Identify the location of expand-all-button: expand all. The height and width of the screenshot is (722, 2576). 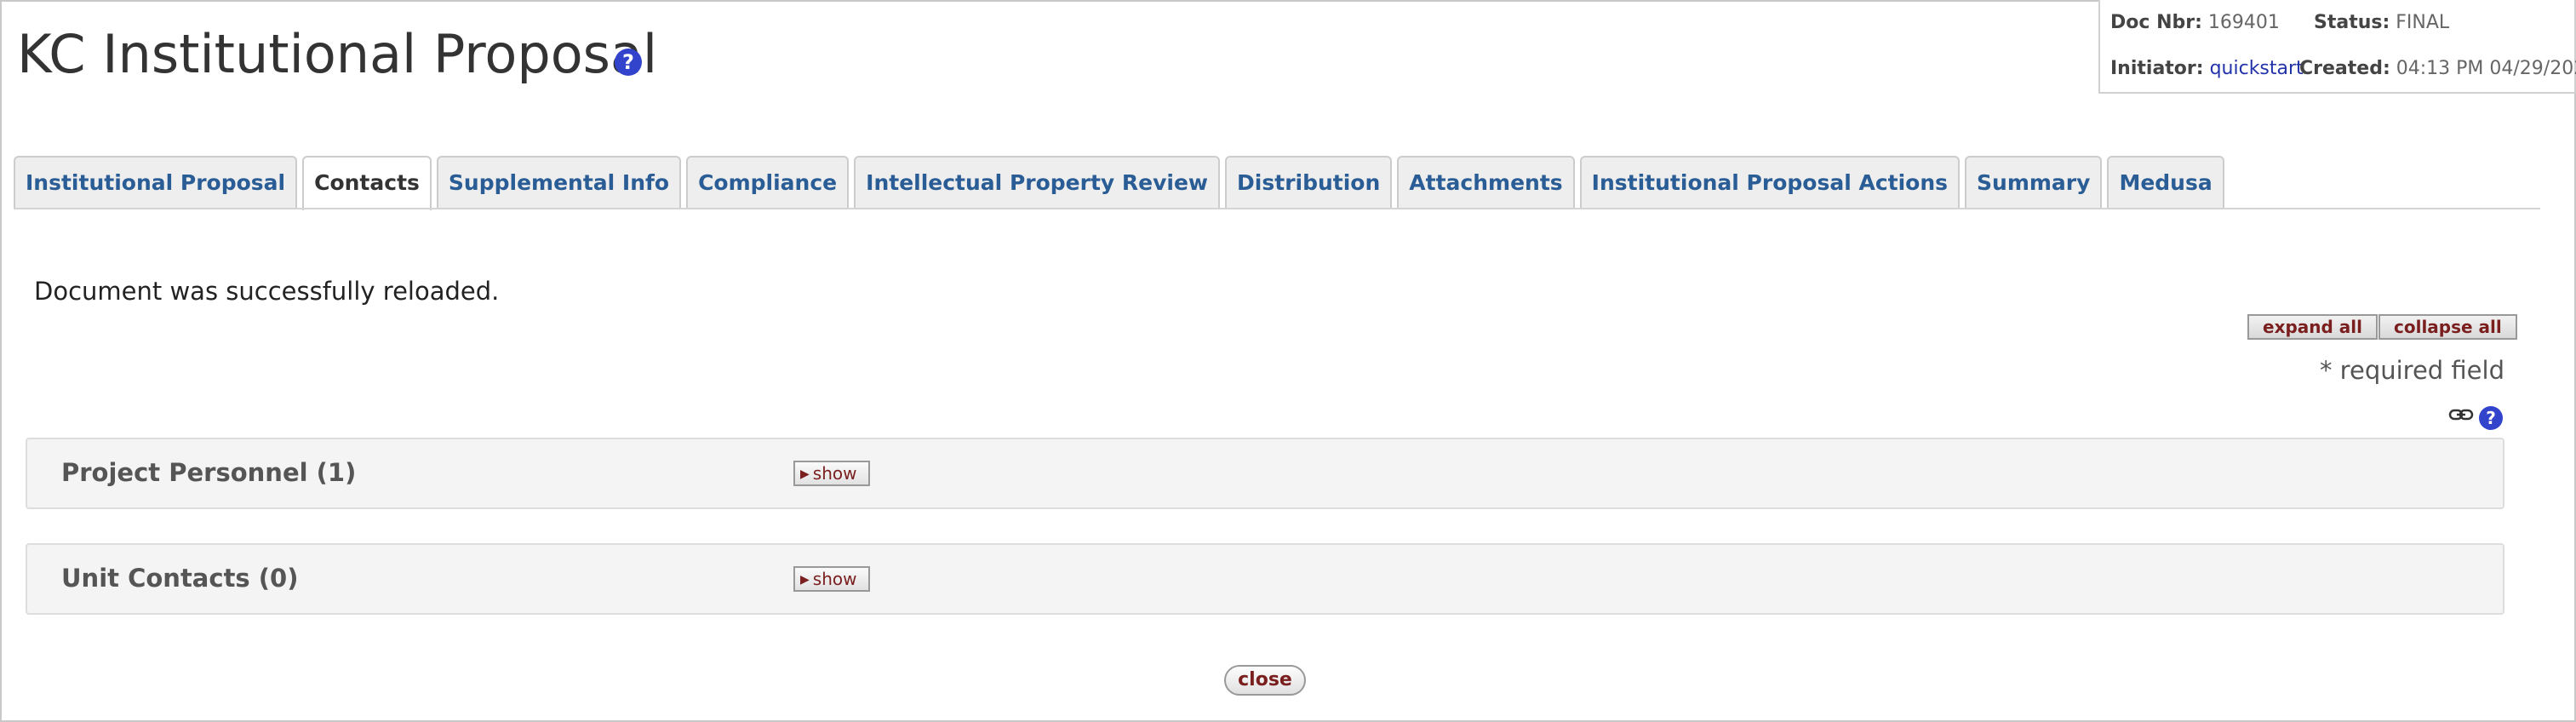
(2313, 327).